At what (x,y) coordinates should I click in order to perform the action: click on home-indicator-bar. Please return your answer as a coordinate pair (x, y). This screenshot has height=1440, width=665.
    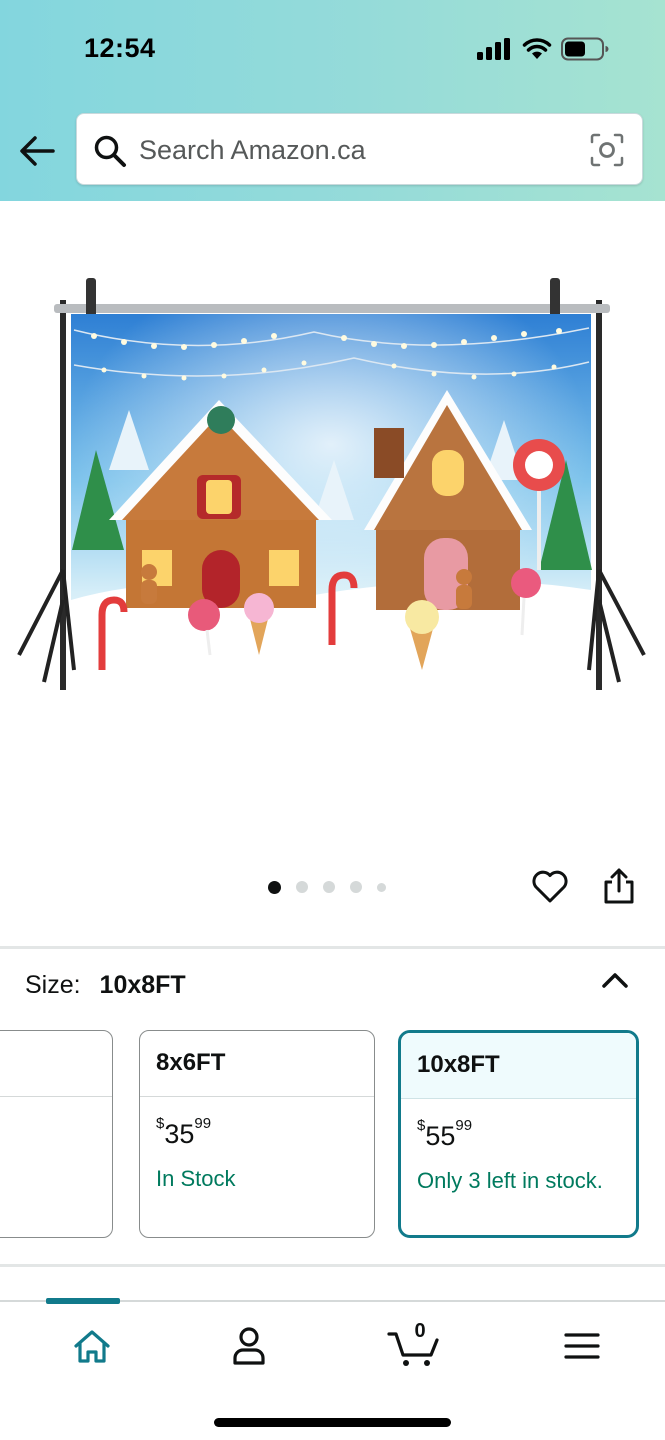
    Looking at the image, I should click on (332, 1422).